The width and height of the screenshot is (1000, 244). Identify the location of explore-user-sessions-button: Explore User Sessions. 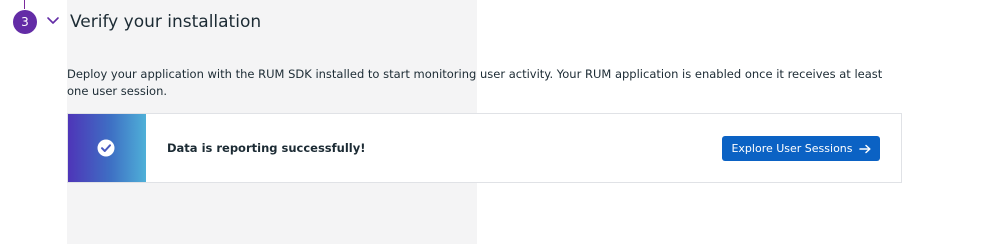
(801, 148).